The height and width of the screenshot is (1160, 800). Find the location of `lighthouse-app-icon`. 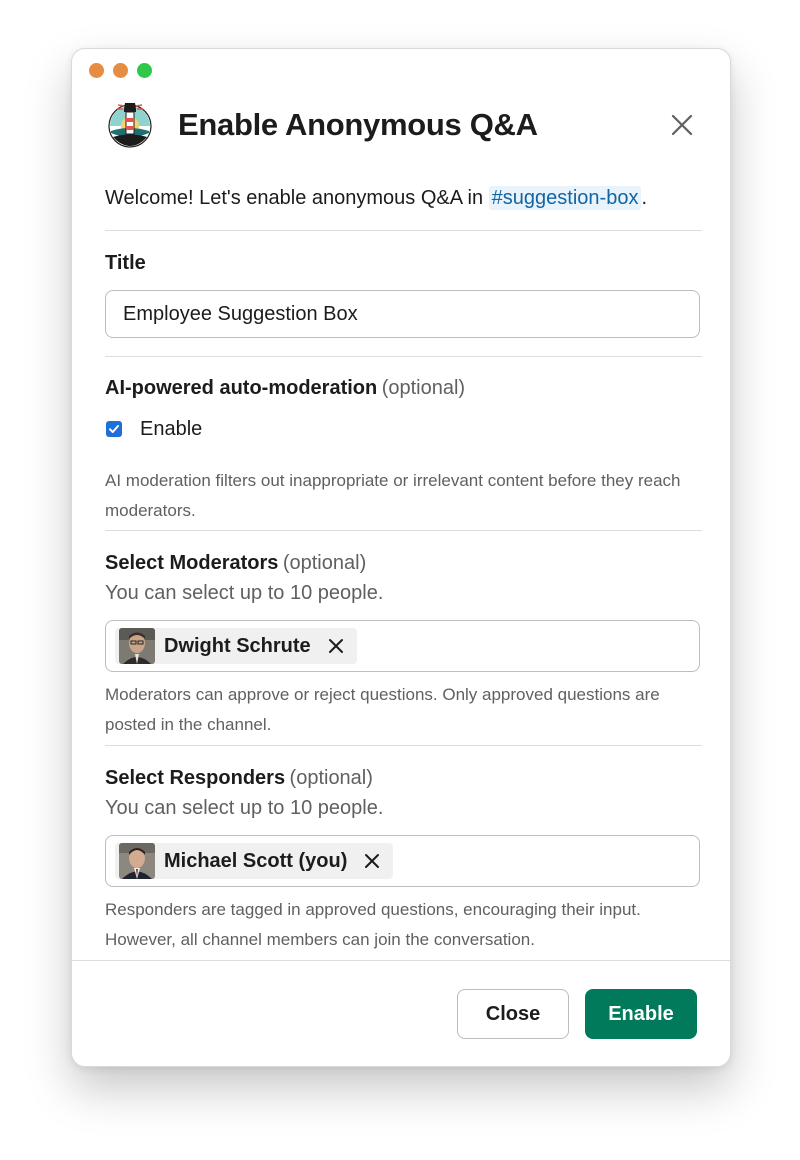

lighthouse-app-icon is located at coordinates (130, 125).